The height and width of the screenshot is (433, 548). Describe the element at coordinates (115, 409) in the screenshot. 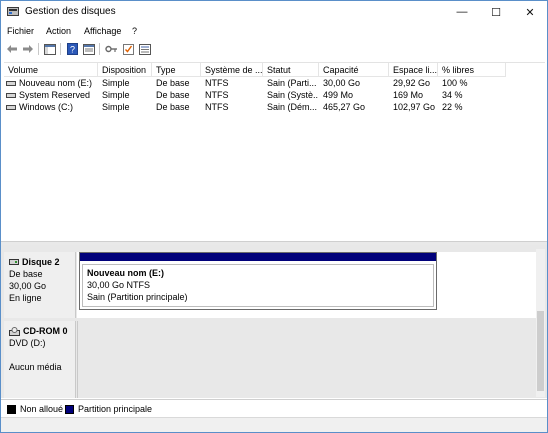

I see `legend-primary-partition: Partition principale` at that location.